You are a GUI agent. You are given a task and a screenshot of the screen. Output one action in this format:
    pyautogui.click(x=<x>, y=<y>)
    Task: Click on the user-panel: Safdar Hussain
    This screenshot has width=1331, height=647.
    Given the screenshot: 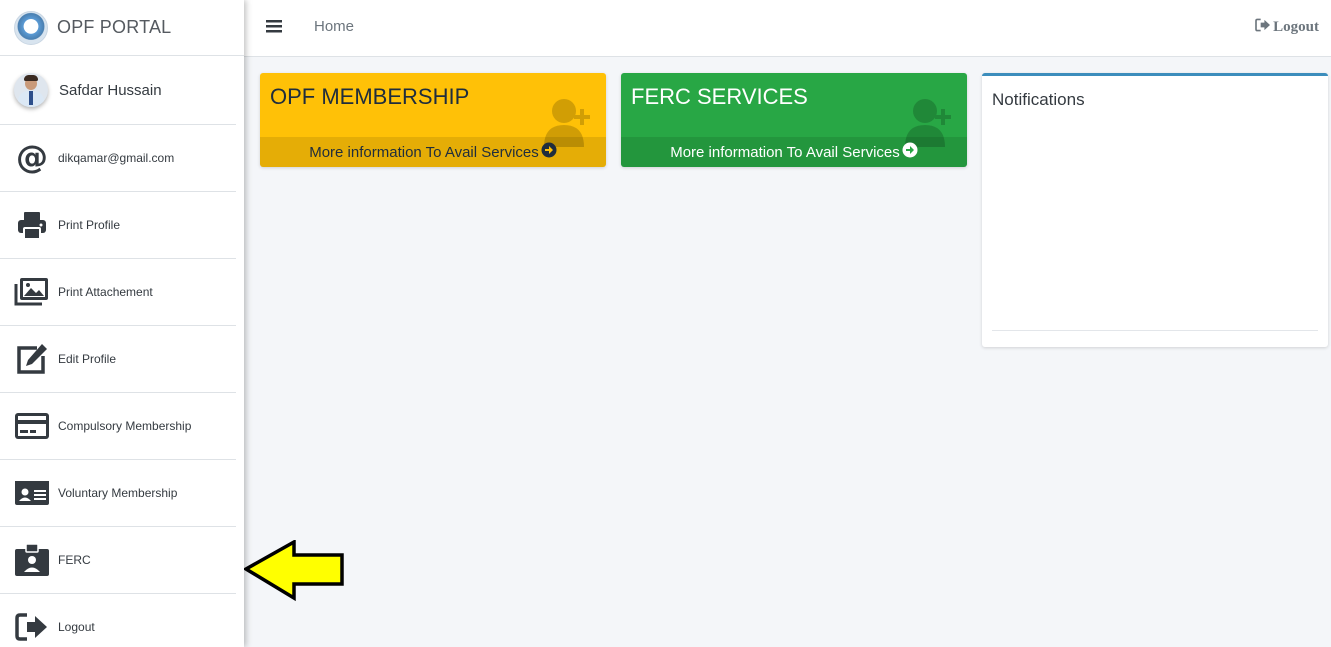 What is the action you would take?
    pyautogui.click(x=118, y=90)
    